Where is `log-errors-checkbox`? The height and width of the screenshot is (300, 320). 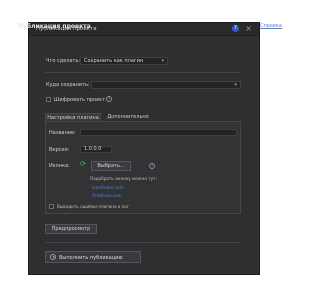
log-errors-checkbox is located at coordinates (51, 206).